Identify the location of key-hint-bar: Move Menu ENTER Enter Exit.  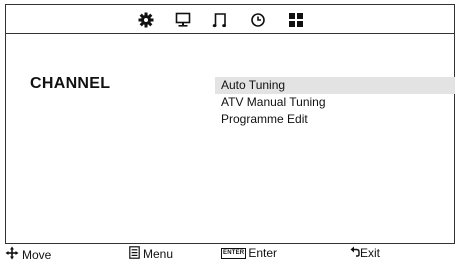
(230, 253).